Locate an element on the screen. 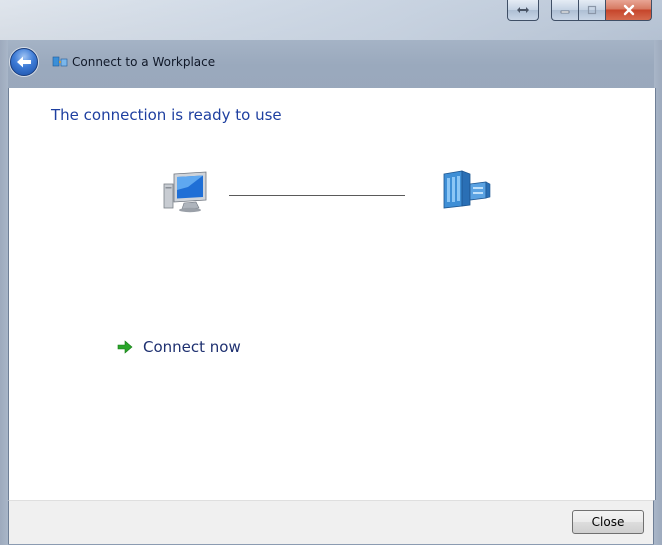  computer-icon is located at coordinates (185, 192).